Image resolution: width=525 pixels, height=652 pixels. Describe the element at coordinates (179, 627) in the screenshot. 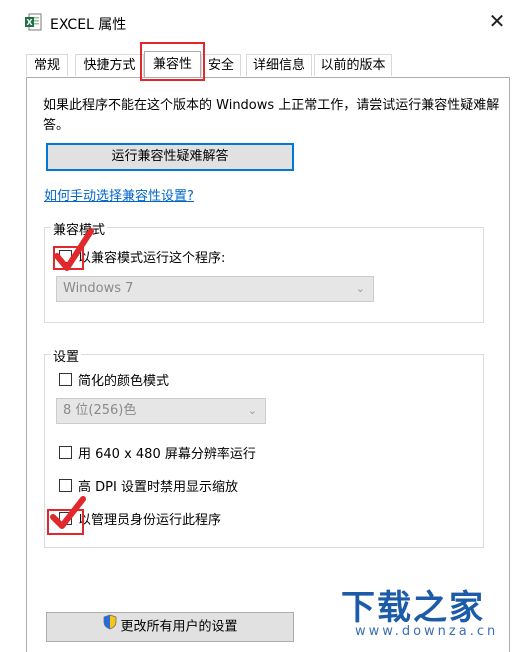

I see `change-all-users-label: 更改所有用户的设置` at that location.